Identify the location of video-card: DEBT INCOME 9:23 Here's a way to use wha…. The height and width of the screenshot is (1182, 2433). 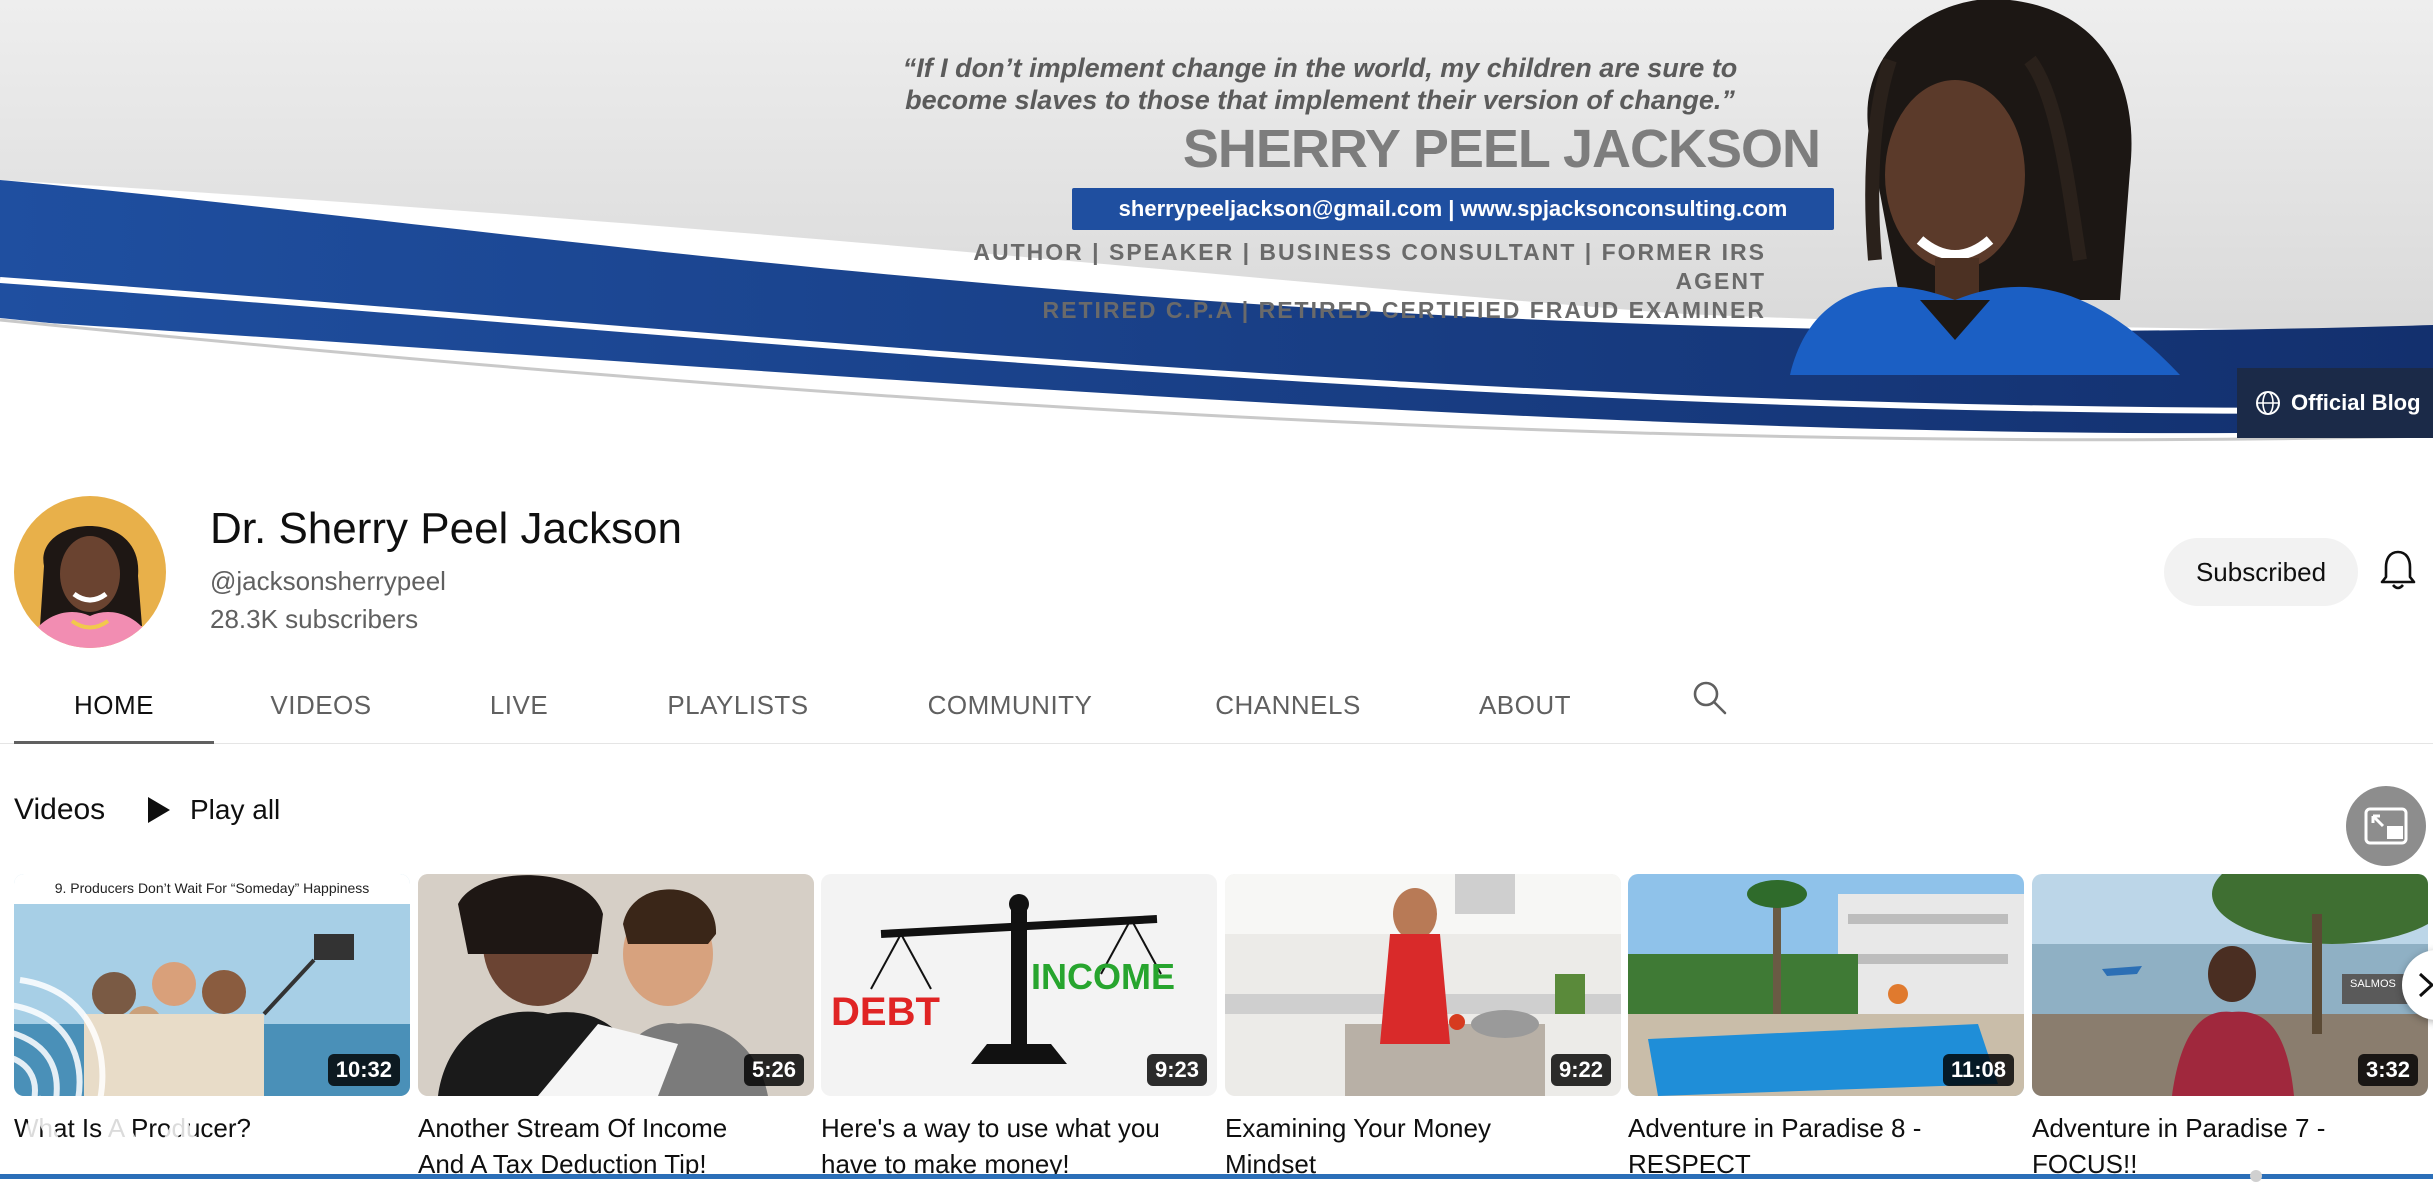
(1019, 1028).